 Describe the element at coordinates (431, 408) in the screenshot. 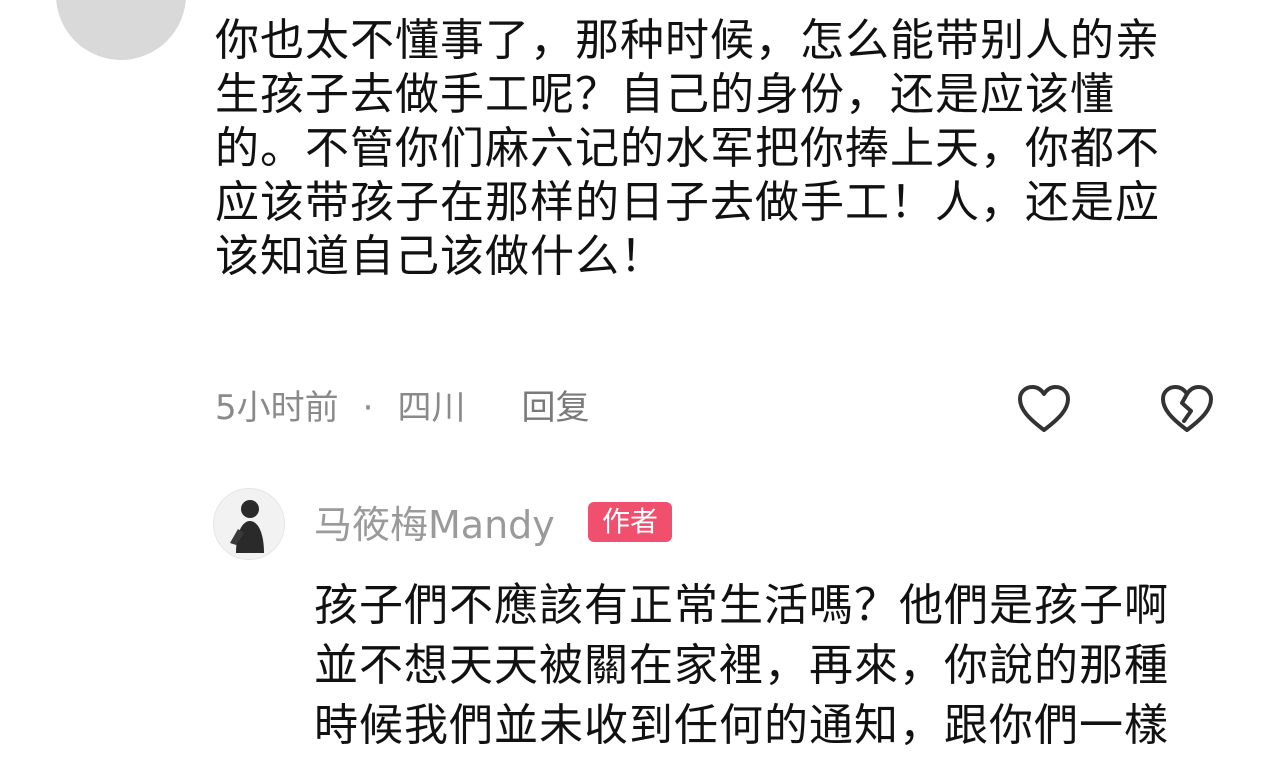

I see `comment-location: 四川` at that location.